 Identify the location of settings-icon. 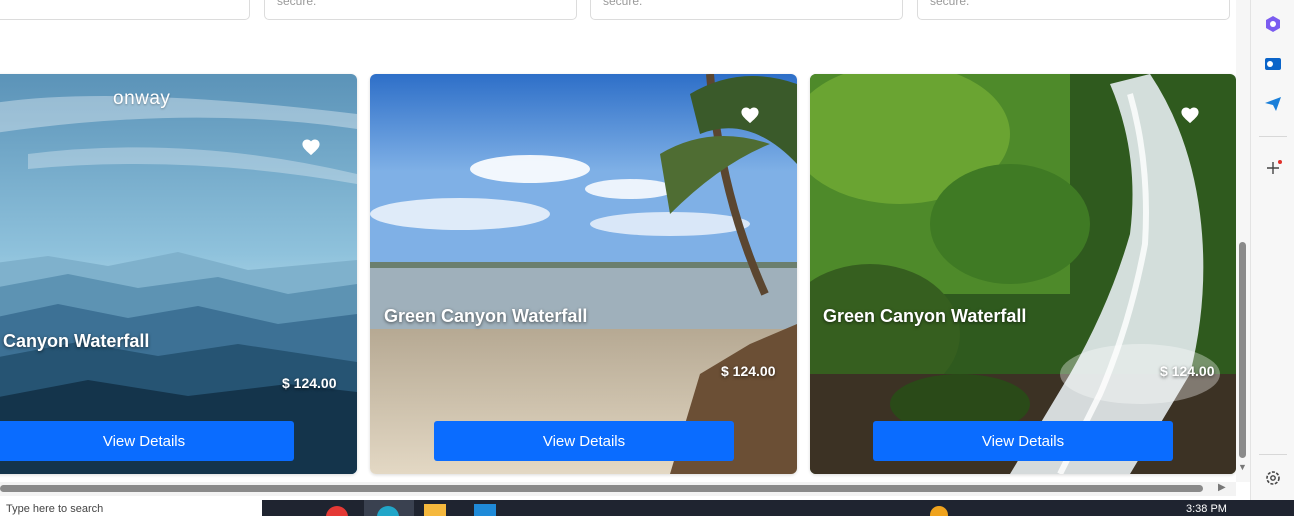
(1273, 478).